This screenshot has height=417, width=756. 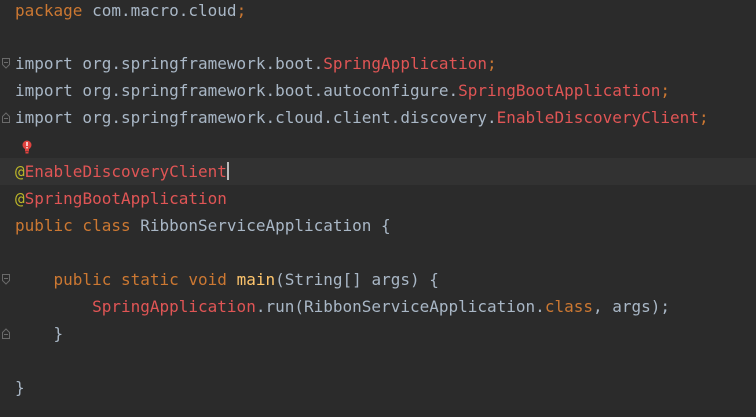 I want to click on keyword-package: package, so click(x=49, y=10).